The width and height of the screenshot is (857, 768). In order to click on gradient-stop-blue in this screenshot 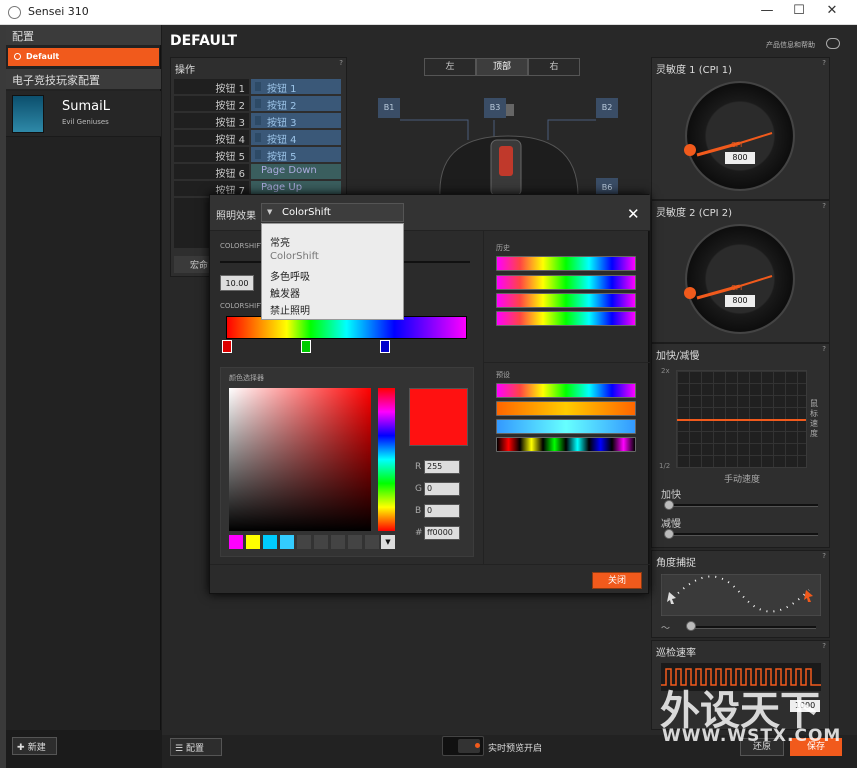, I will do `click(385, 346)`.